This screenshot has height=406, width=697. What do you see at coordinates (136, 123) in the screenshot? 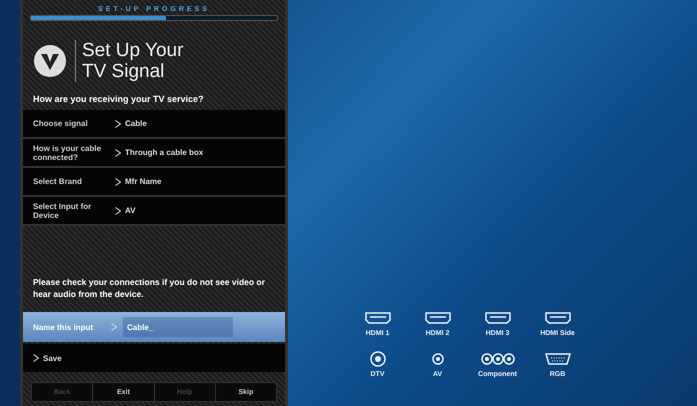
I see `setting-value: Cable` at bounding box center [136, 123].